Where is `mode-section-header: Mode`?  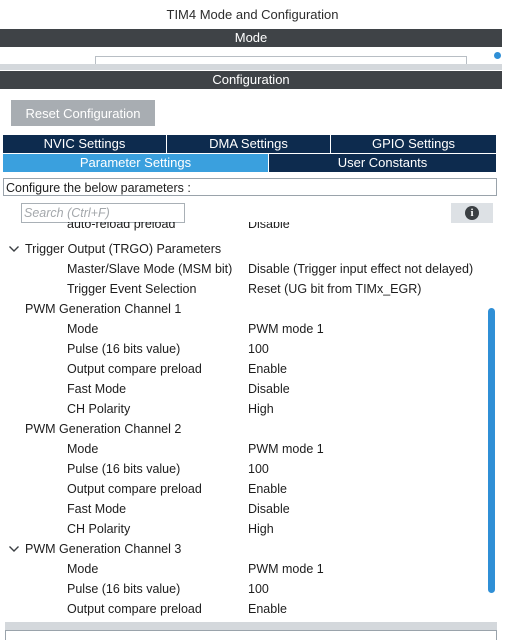
mode-section-header: Mode is located at coordinates (251, 38).